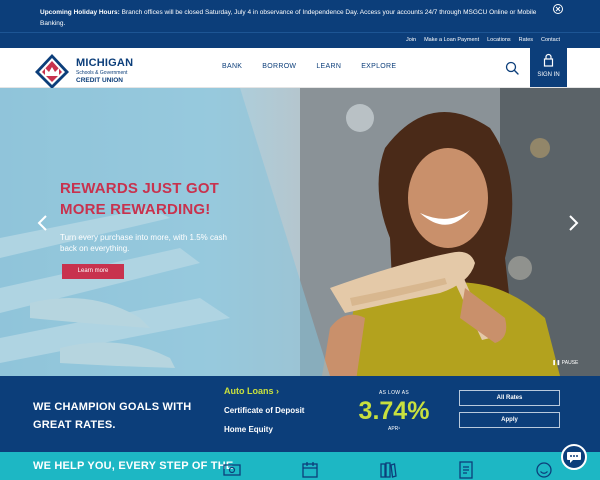 The image size is (600, 480). What do you see at coordinates (328, 66) in the screenshot?
I see `nav-learn: LEARN` at bounding box center [328, 66].